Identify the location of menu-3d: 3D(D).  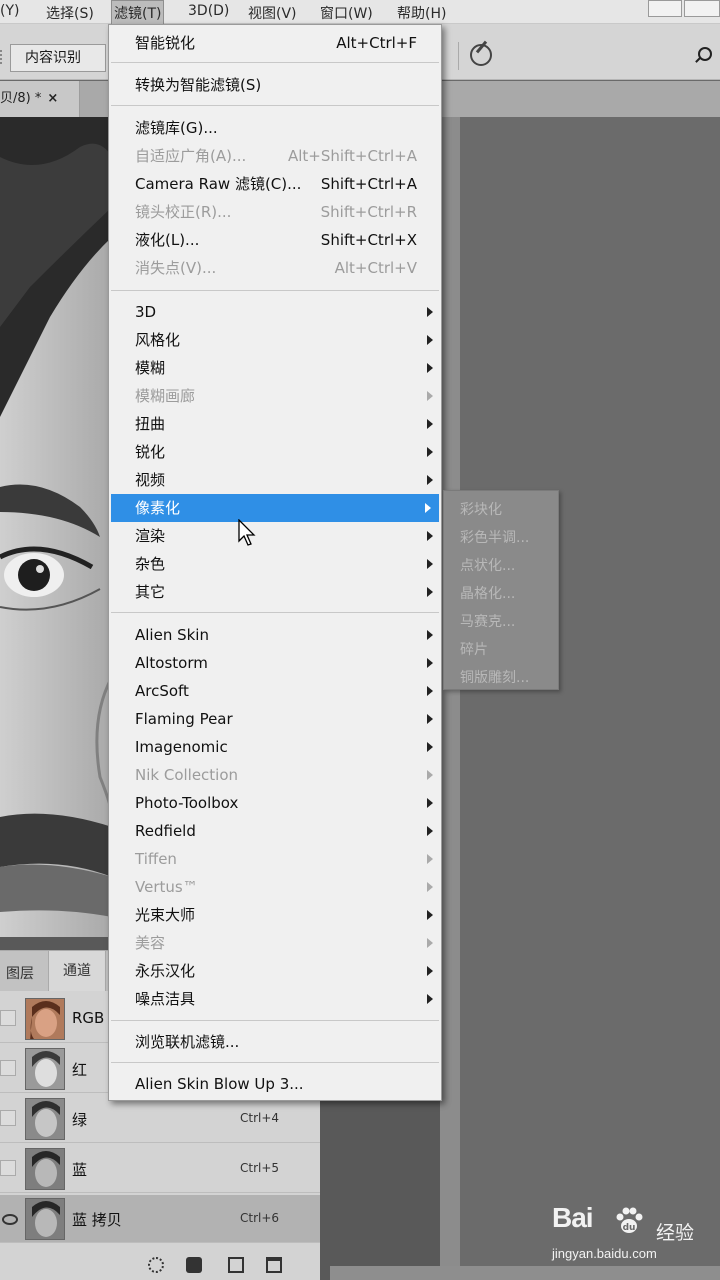
(208, 11).